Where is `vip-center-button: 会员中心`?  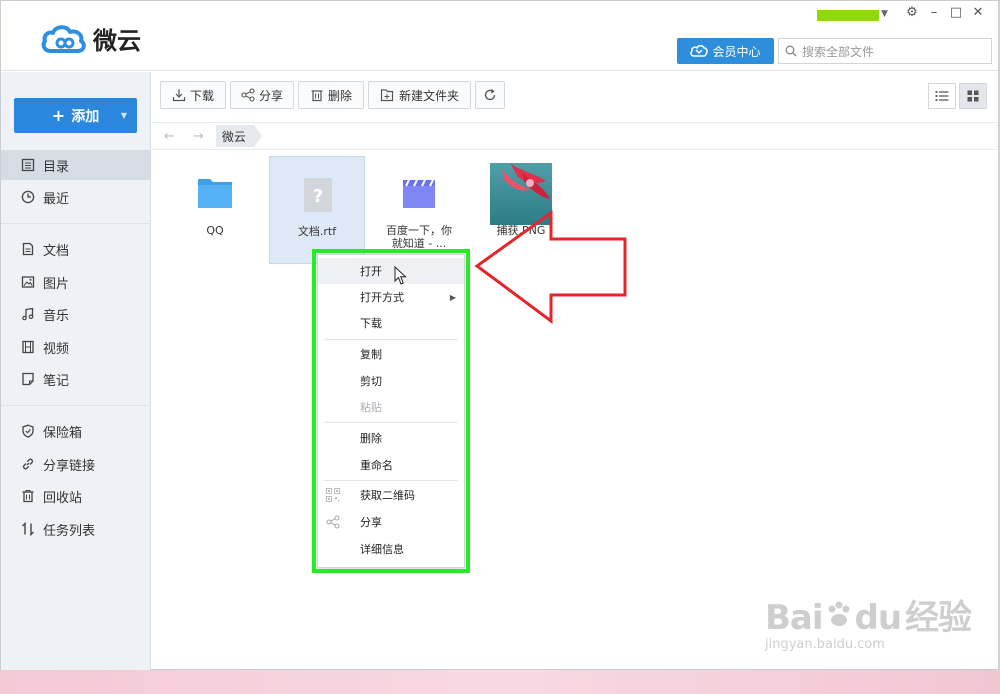 vip-center-button: 会员中心 is located at coordinates (725, 51).